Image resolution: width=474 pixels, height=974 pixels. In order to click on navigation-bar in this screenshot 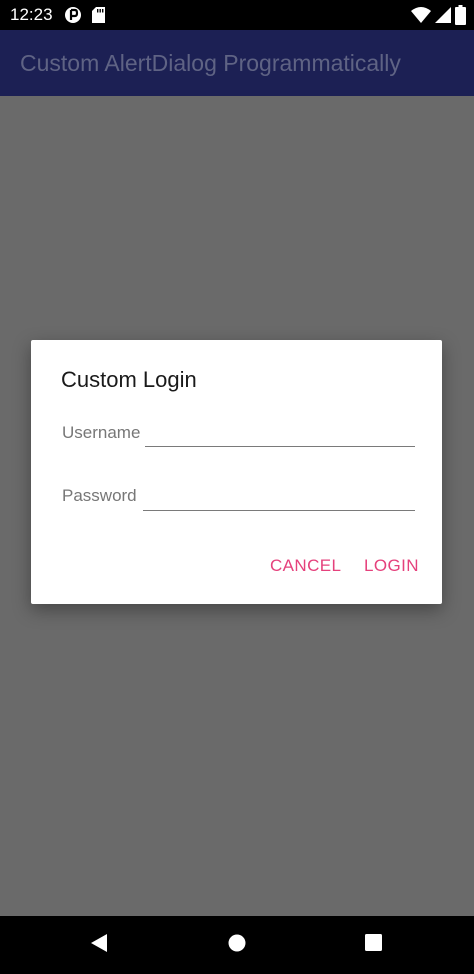, I will do `click(237, 945)`.